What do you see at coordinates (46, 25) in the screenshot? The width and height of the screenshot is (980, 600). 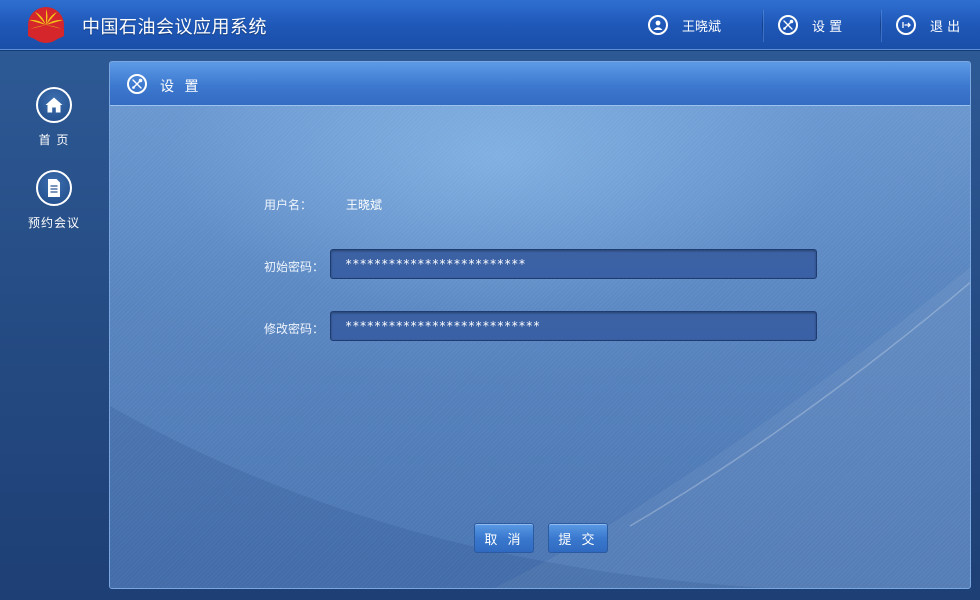 I see `petrochina-logo` at bounding box center [46, 25].